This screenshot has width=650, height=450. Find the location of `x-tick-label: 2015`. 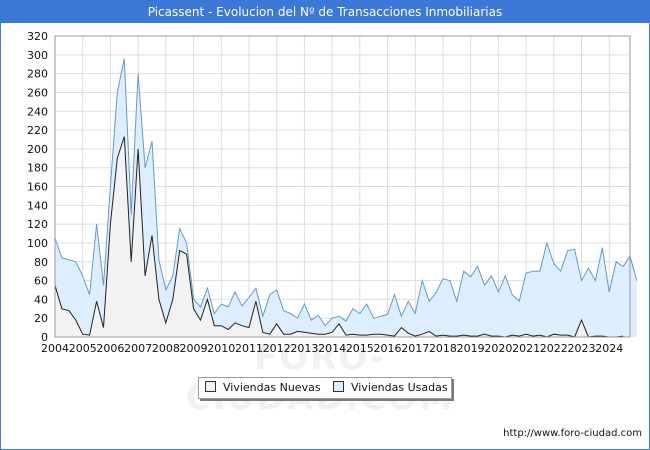

x-tick-label: 2015 is located at coordinates (360, 348).